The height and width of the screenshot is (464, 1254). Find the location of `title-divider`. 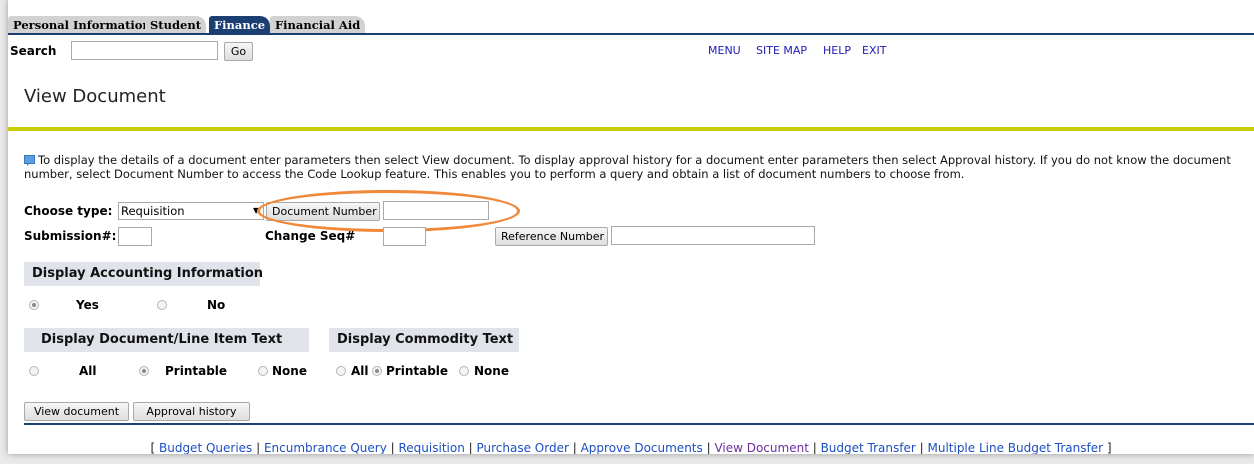

title-divider is located at coordinates (631, 129).